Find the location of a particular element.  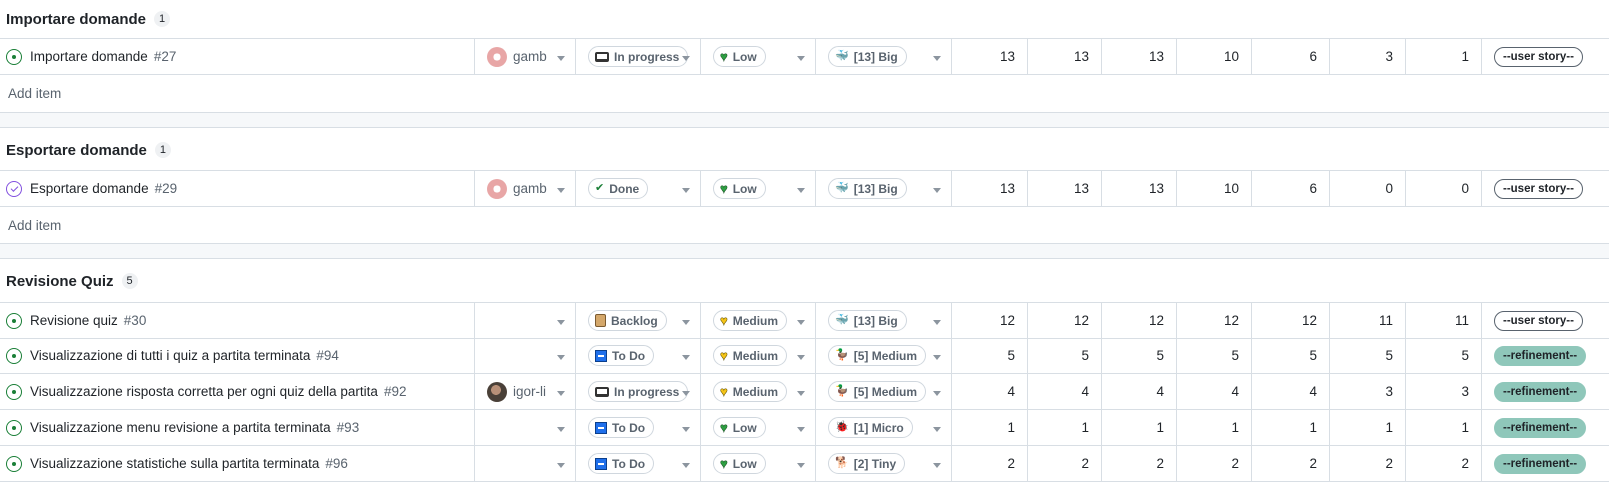

status-cell: In progress is located at coordinates (638, 56).